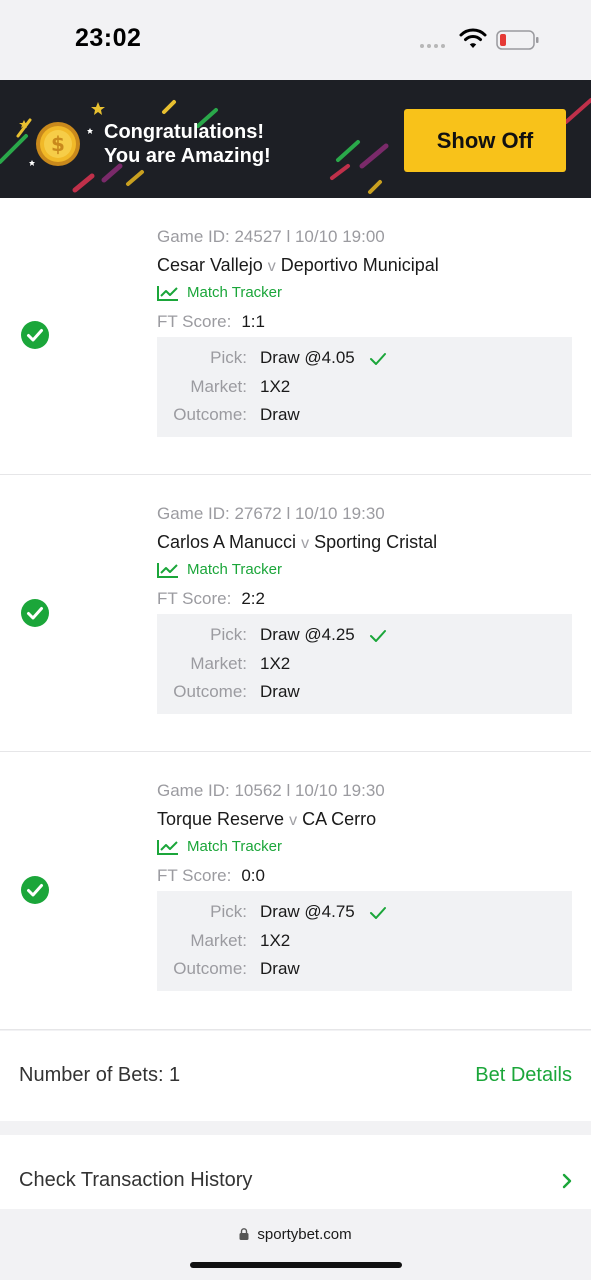 The height and width of the screenshot is (1280, 591). Describe the element at coordinates (187, 156) in the screenshot. I see `banner-line-2: You are Amazing!` at that location.